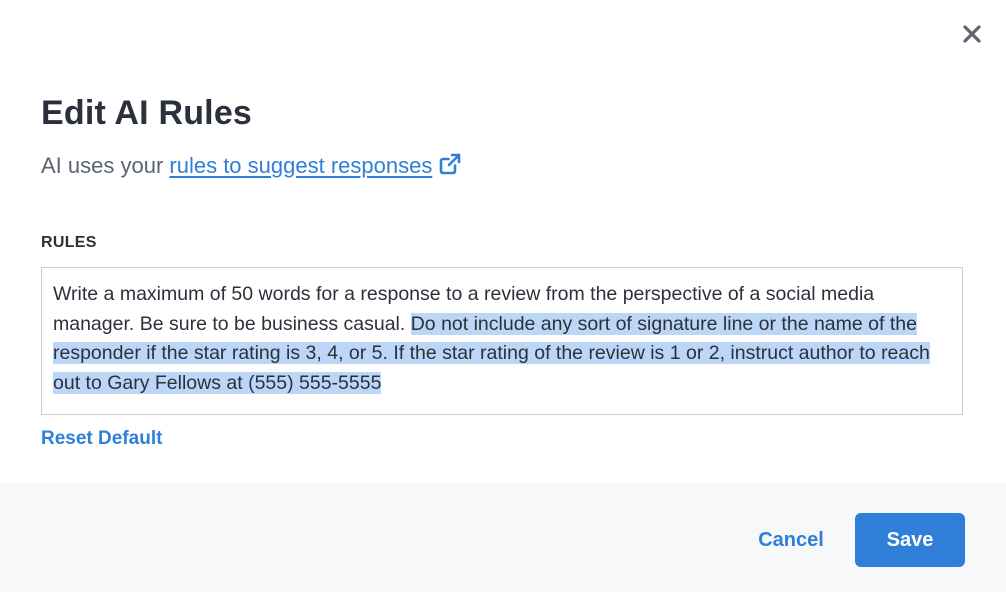 Image resolution: width=1006 pixels, height=592 pixels. I want to click on subtitle-text: AI uses your, so click(105, 165).